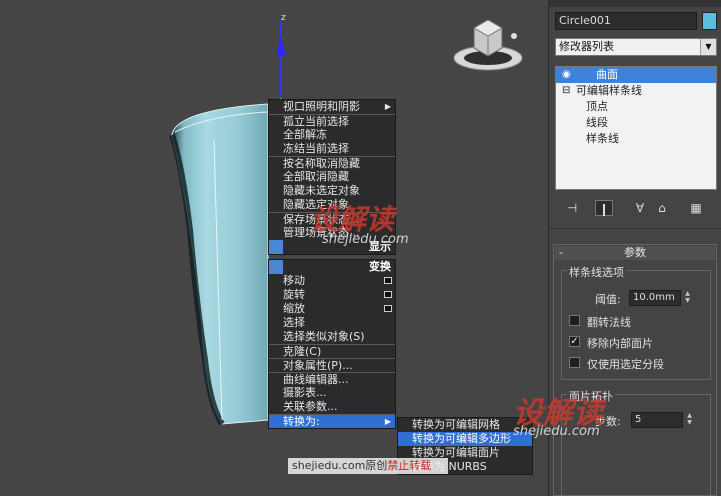  Describe the element at coordinates (696, 208) in the screenshot. I see `configure-sets-icon: ▦` at that location.